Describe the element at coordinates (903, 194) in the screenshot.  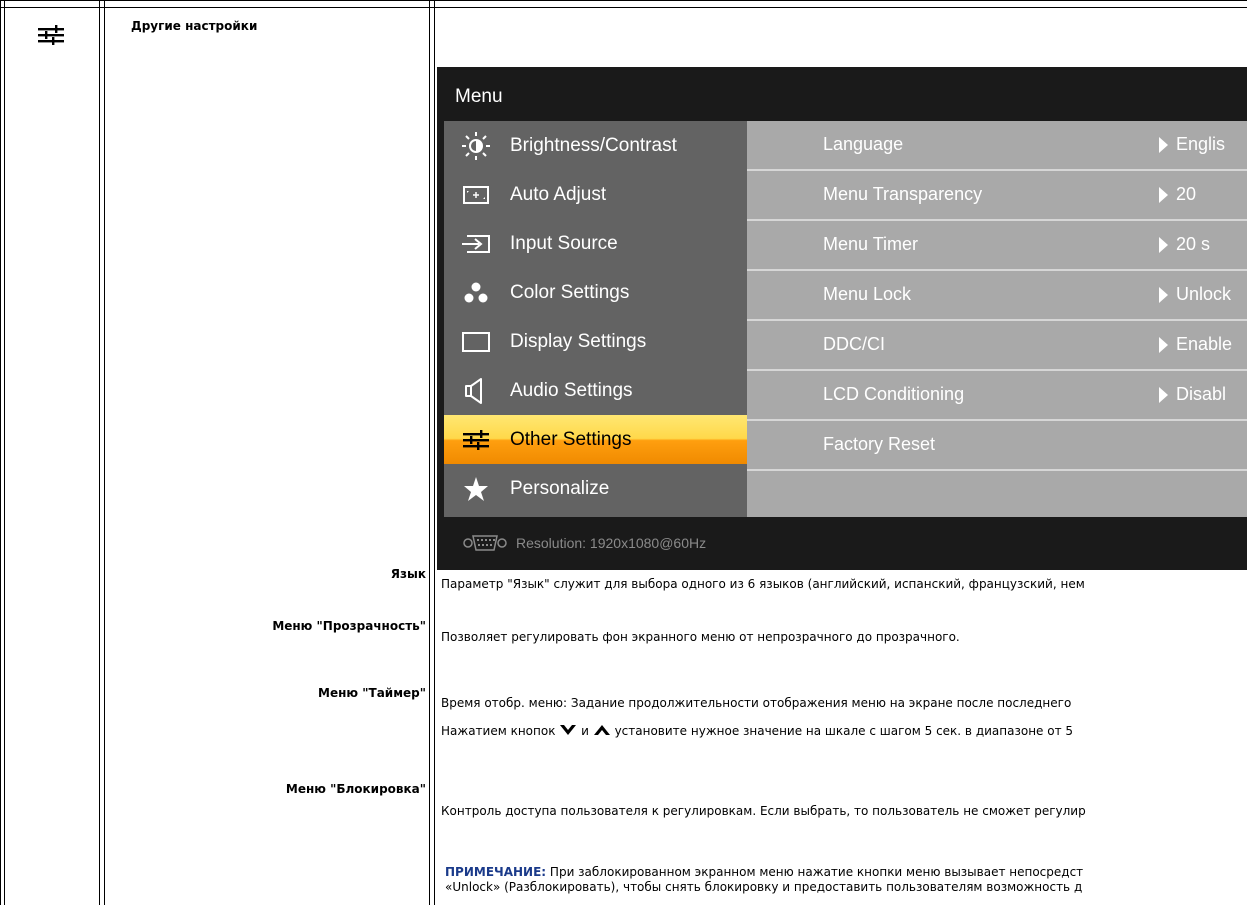
I see `submenu-label: Menu Transparency` at that location.